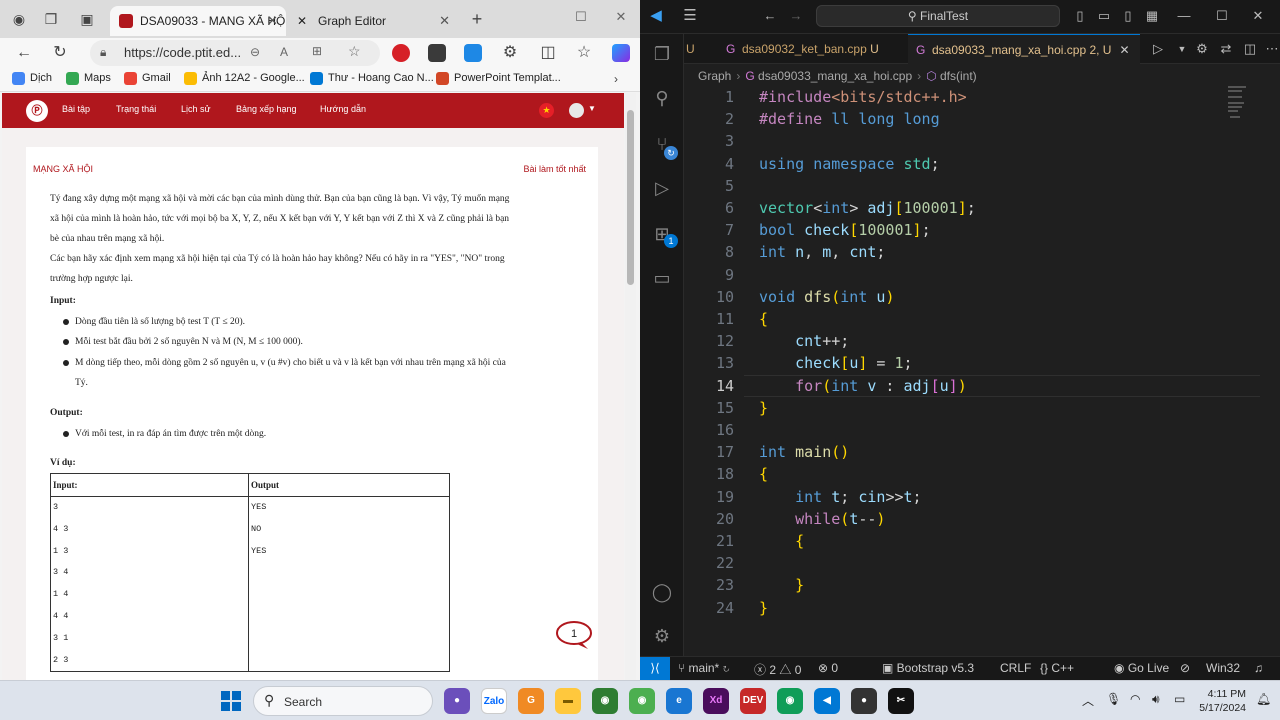  Describe the element at coordinates (548, 53) in the screenshot. I see `split-screen-icon: ◫` at that location.